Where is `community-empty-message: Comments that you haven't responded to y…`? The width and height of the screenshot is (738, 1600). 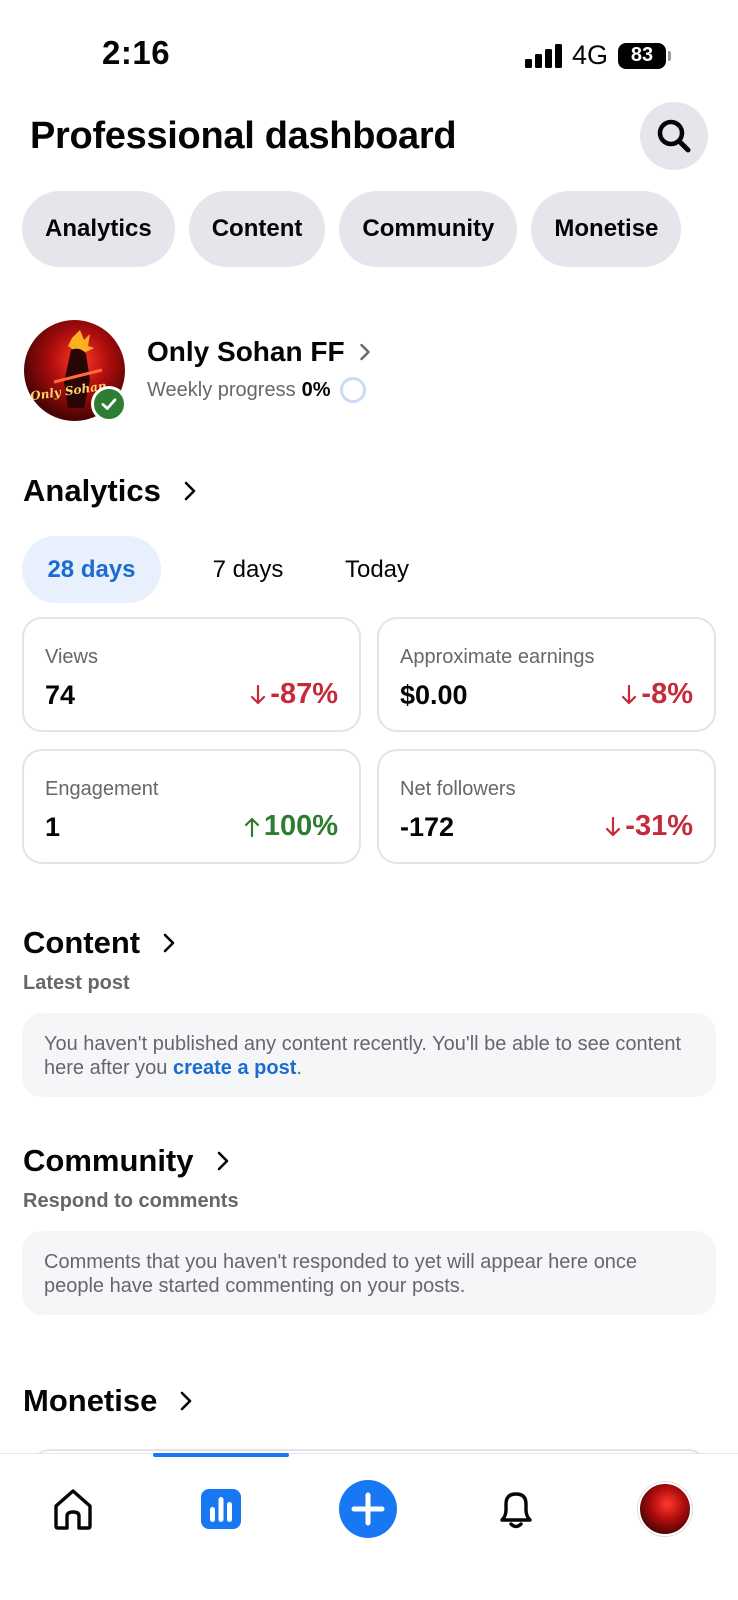 community-empty-message: Comments that you haven't responded to y… is located at coordinates (369, 1273).